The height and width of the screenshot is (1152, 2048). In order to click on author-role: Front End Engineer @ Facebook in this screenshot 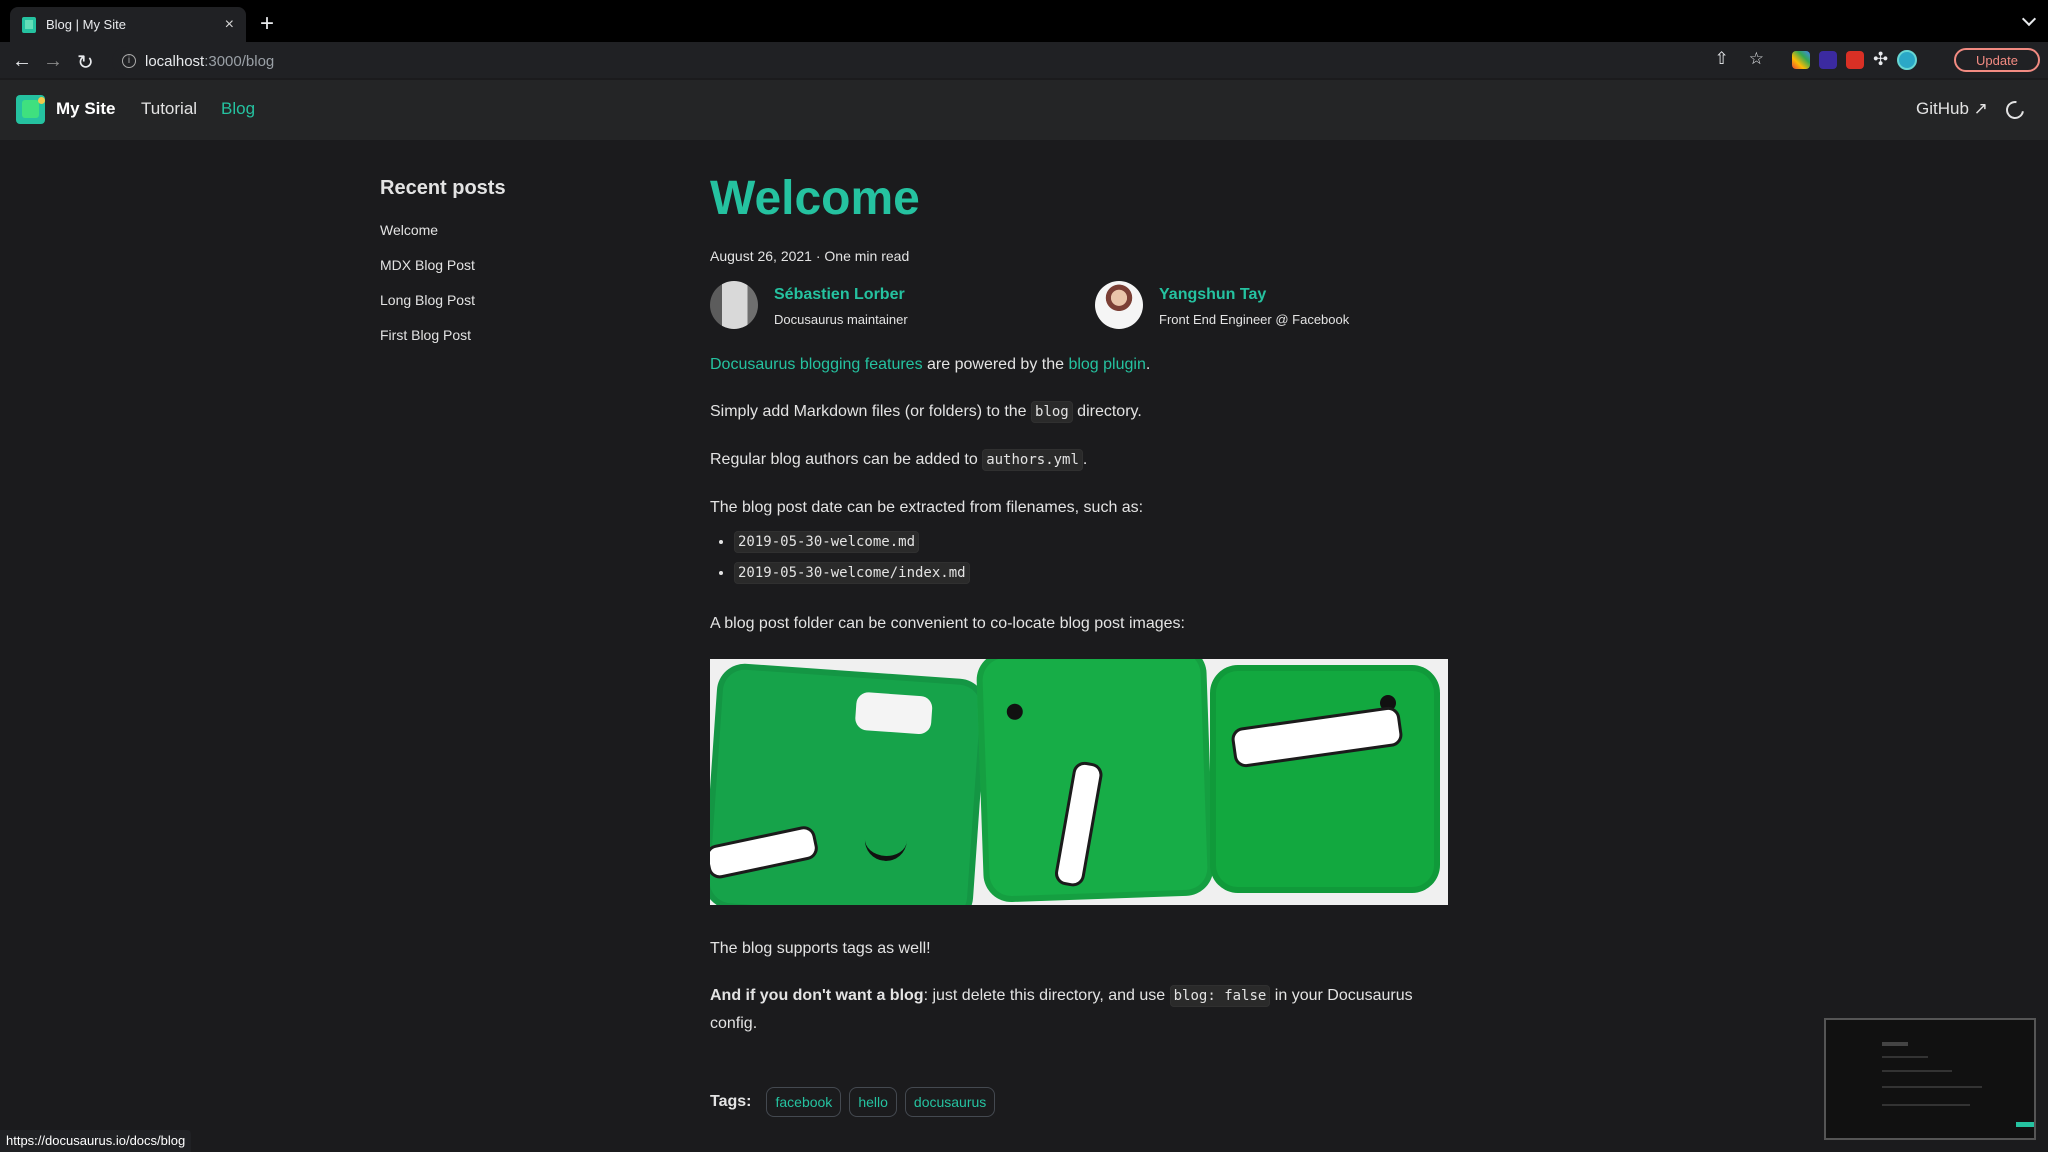, I will do `click(1254, 319)`.